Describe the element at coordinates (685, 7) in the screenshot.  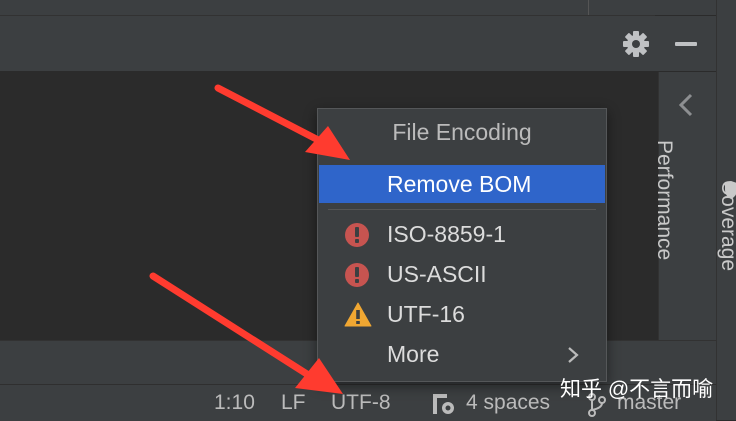
I see `far-right-top-strip` at that location.